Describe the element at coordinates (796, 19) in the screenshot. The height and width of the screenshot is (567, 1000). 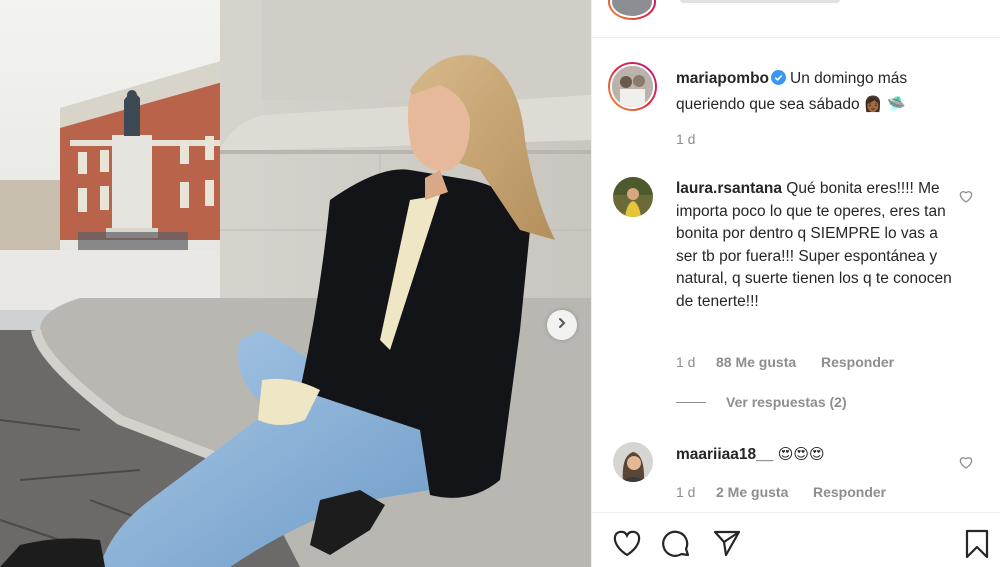
I see `post-header-partial` at that location.